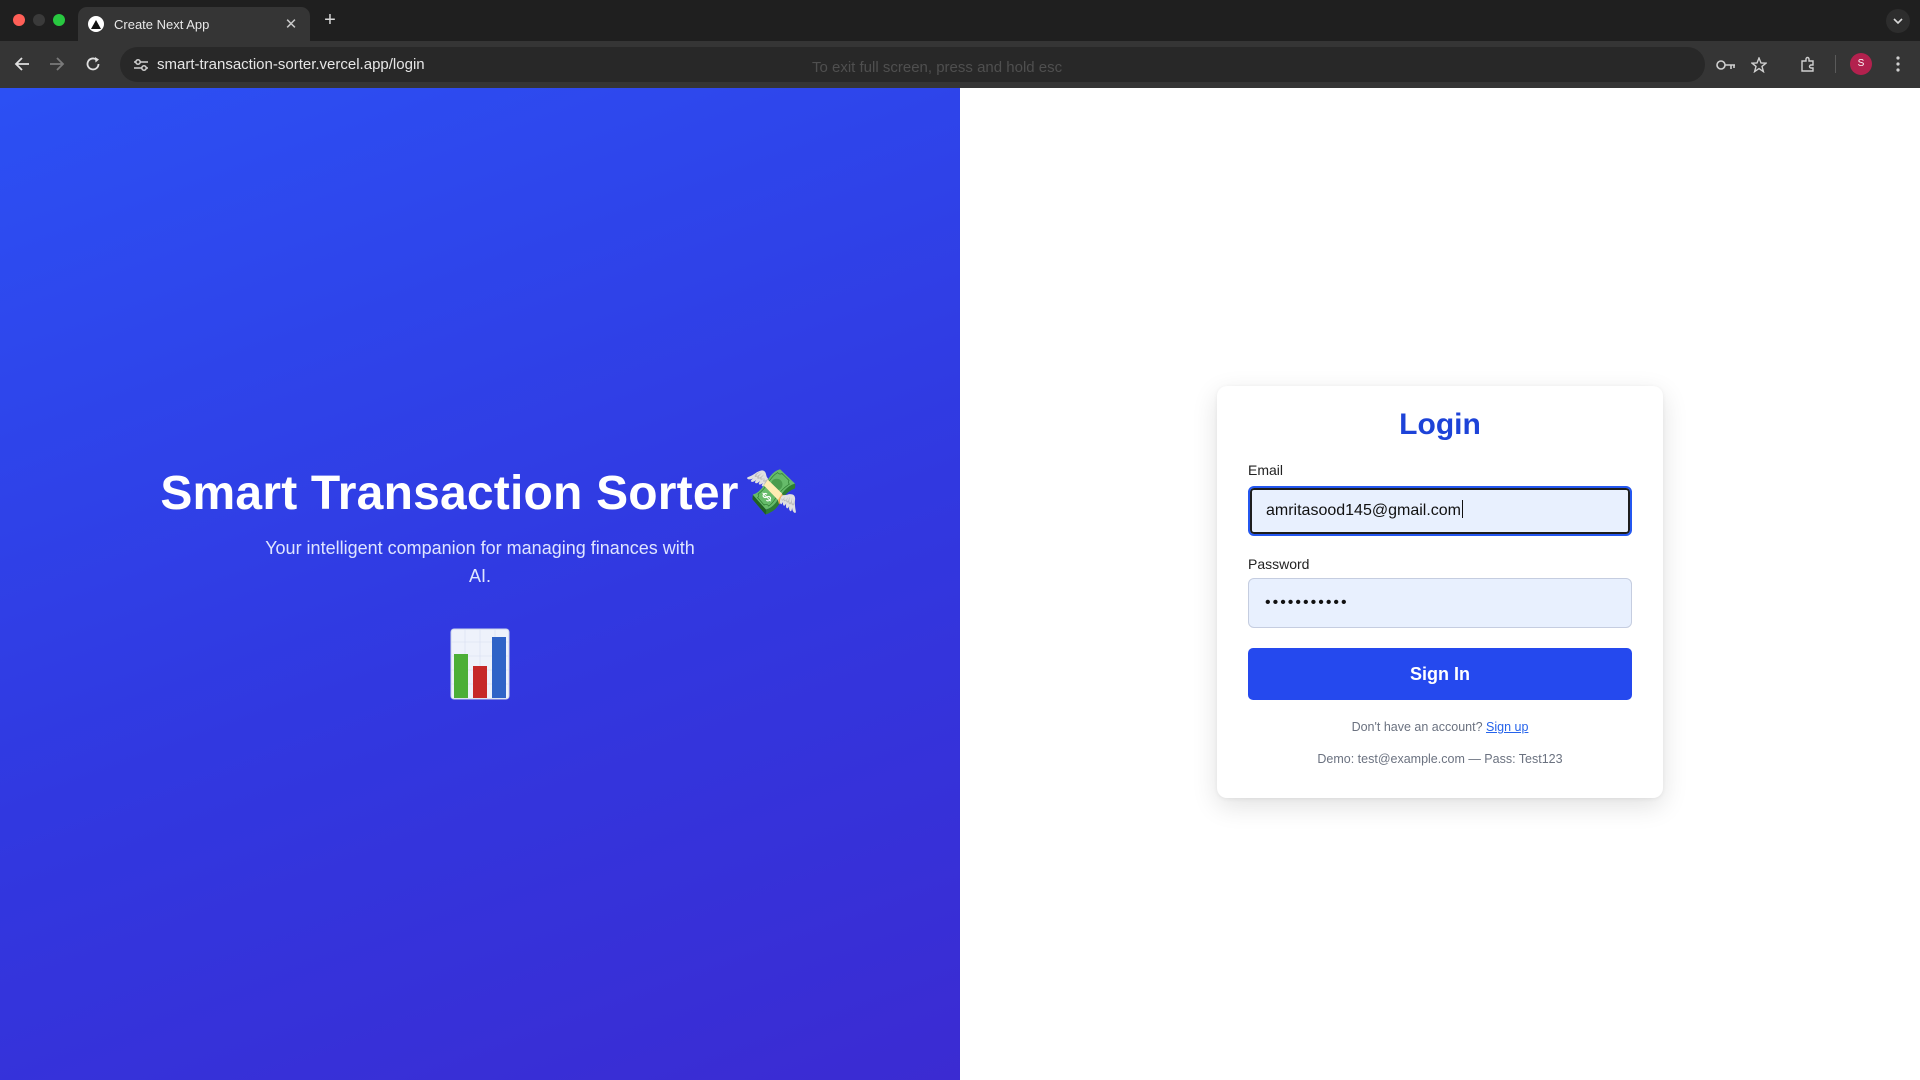 This screenshot has height=1080, width=1920. What do you see at coordinates (772, 492) in the screenshot?
I see `money-with-wings-icon: 💸` at bounding box center [772, 492].